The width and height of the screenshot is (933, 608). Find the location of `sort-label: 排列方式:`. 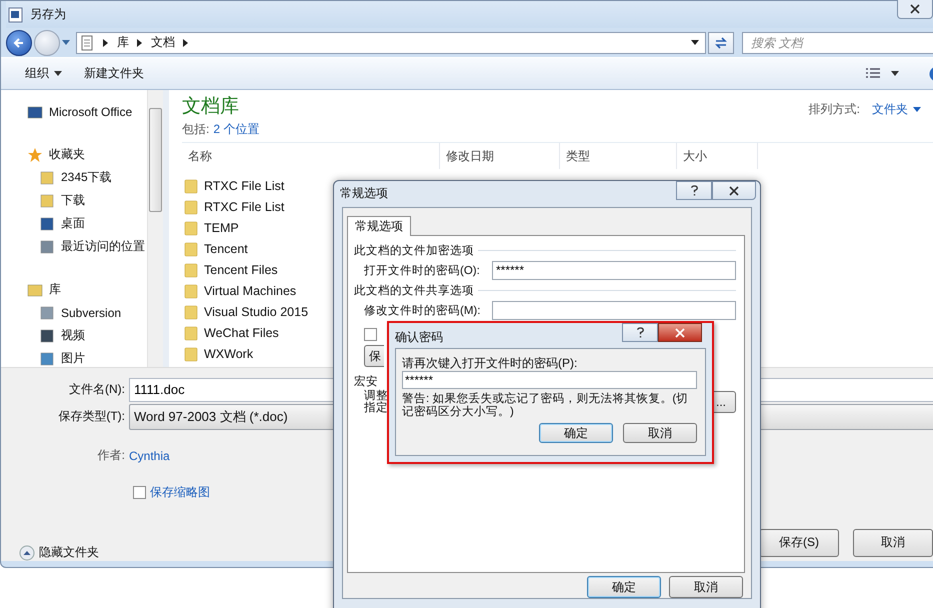

sort-label: 排列方式: is located at coordinates (834, 109).